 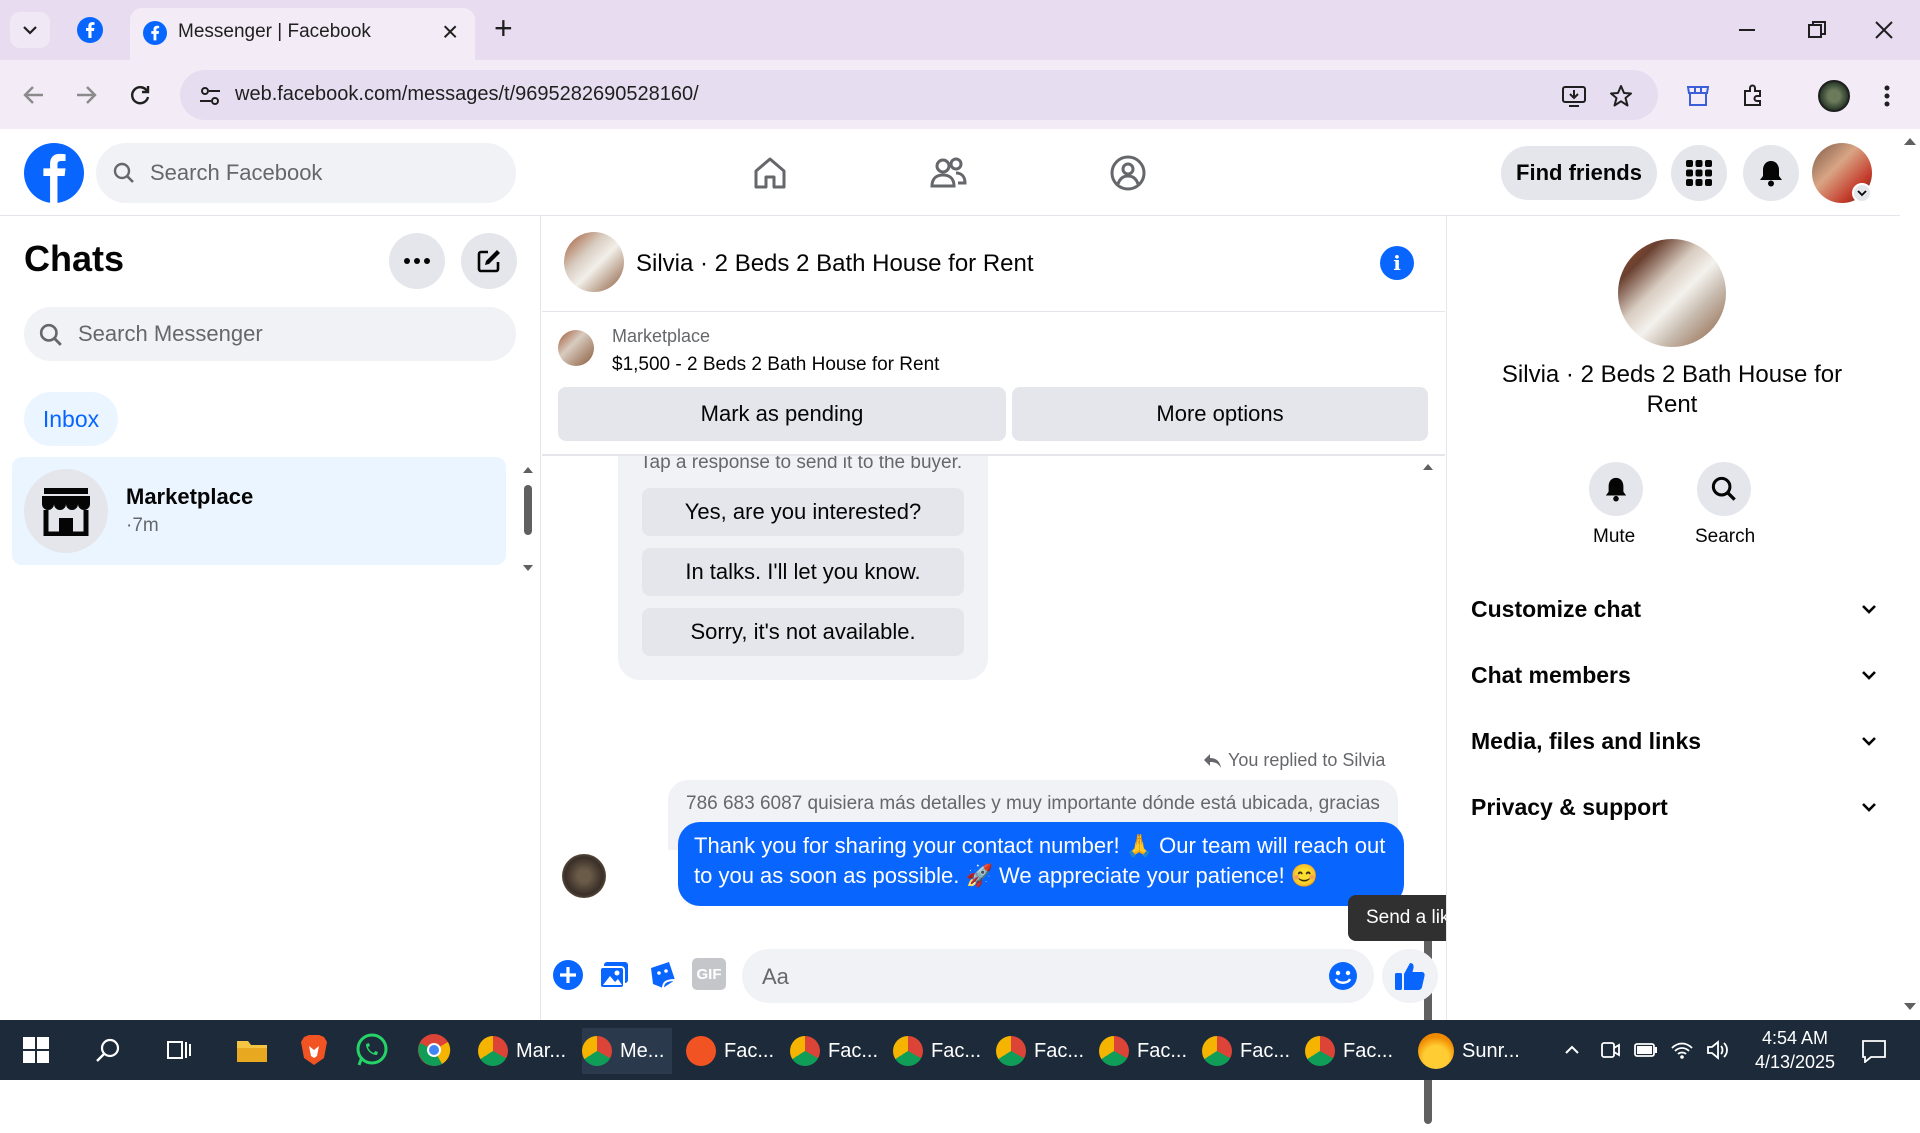 I want to click on meet-now-icon, so click(x=1610, y=1050).